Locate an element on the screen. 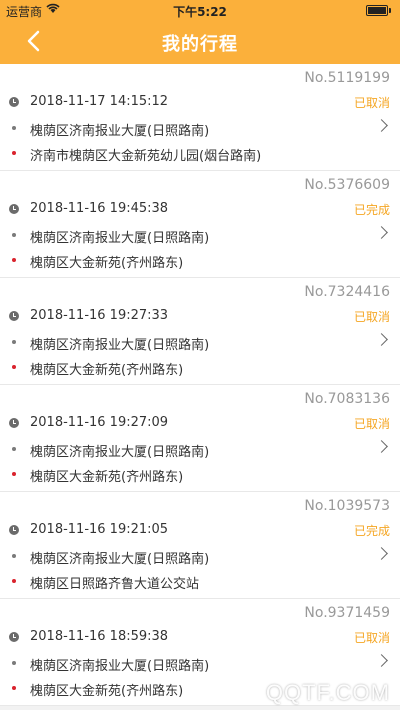 The image size is (400, 710). status-time: 下午5:22 is located at coordinates (200, 12).